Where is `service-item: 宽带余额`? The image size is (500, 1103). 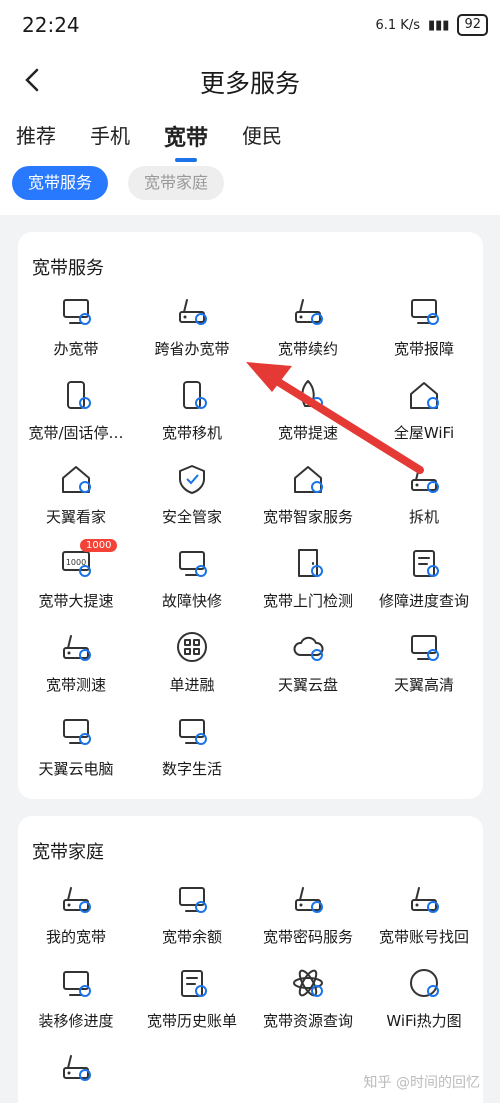
service-item: 宽带余额 is located at coordinates (192, 914).